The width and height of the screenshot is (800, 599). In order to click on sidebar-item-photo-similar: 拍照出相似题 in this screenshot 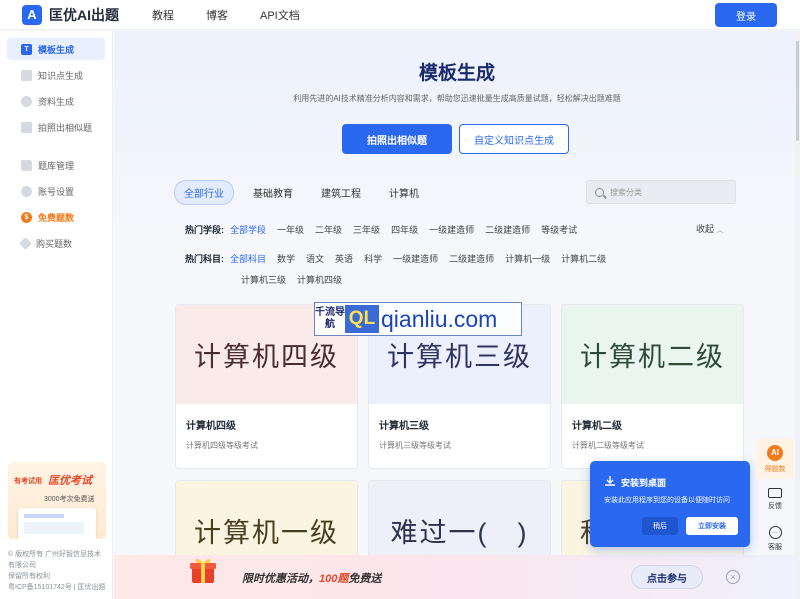, I will do `click(56, 127)`.